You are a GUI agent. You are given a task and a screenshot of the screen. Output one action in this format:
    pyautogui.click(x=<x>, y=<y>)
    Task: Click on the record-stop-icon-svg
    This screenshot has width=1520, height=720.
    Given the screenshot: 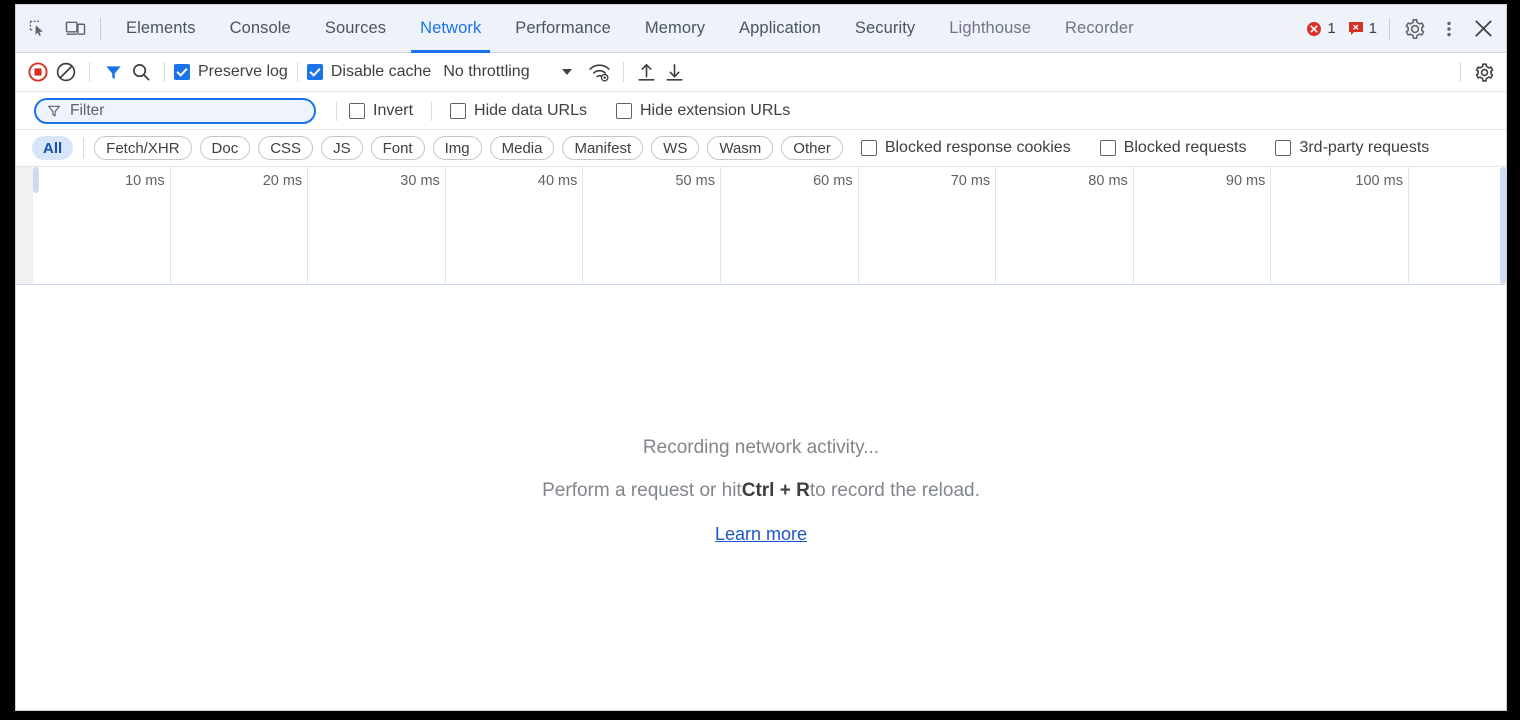 What is the action you would take?
    pyautogui.click(x=38, y=72)
    